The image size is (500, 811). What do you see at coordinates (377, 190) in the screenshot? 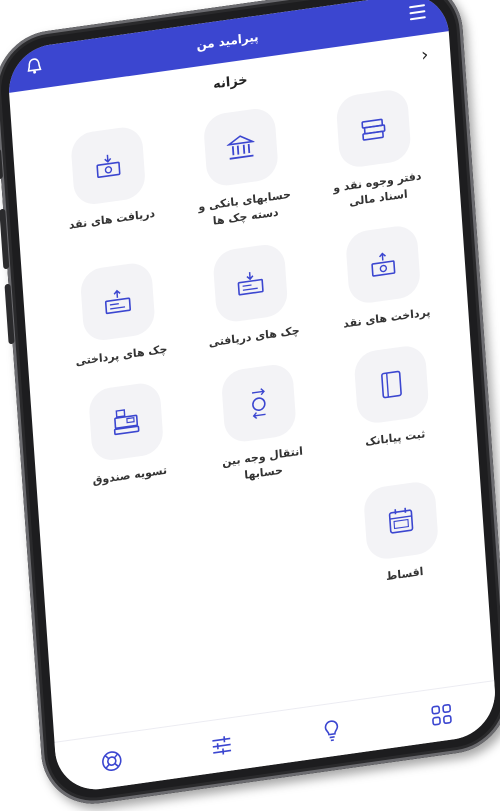
I see `tile-label: دفتر وجوه نقد و اسناد مالی` at bounding box center [377, 190].